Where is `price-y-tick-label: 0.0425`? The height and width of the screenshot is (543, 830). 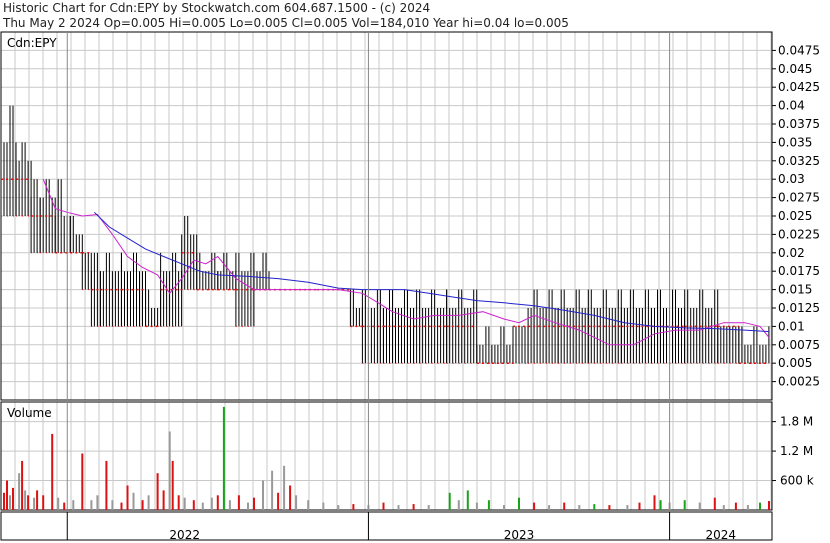 price-y-tick-label: 0.0425 is located at coordinates (799, 87).